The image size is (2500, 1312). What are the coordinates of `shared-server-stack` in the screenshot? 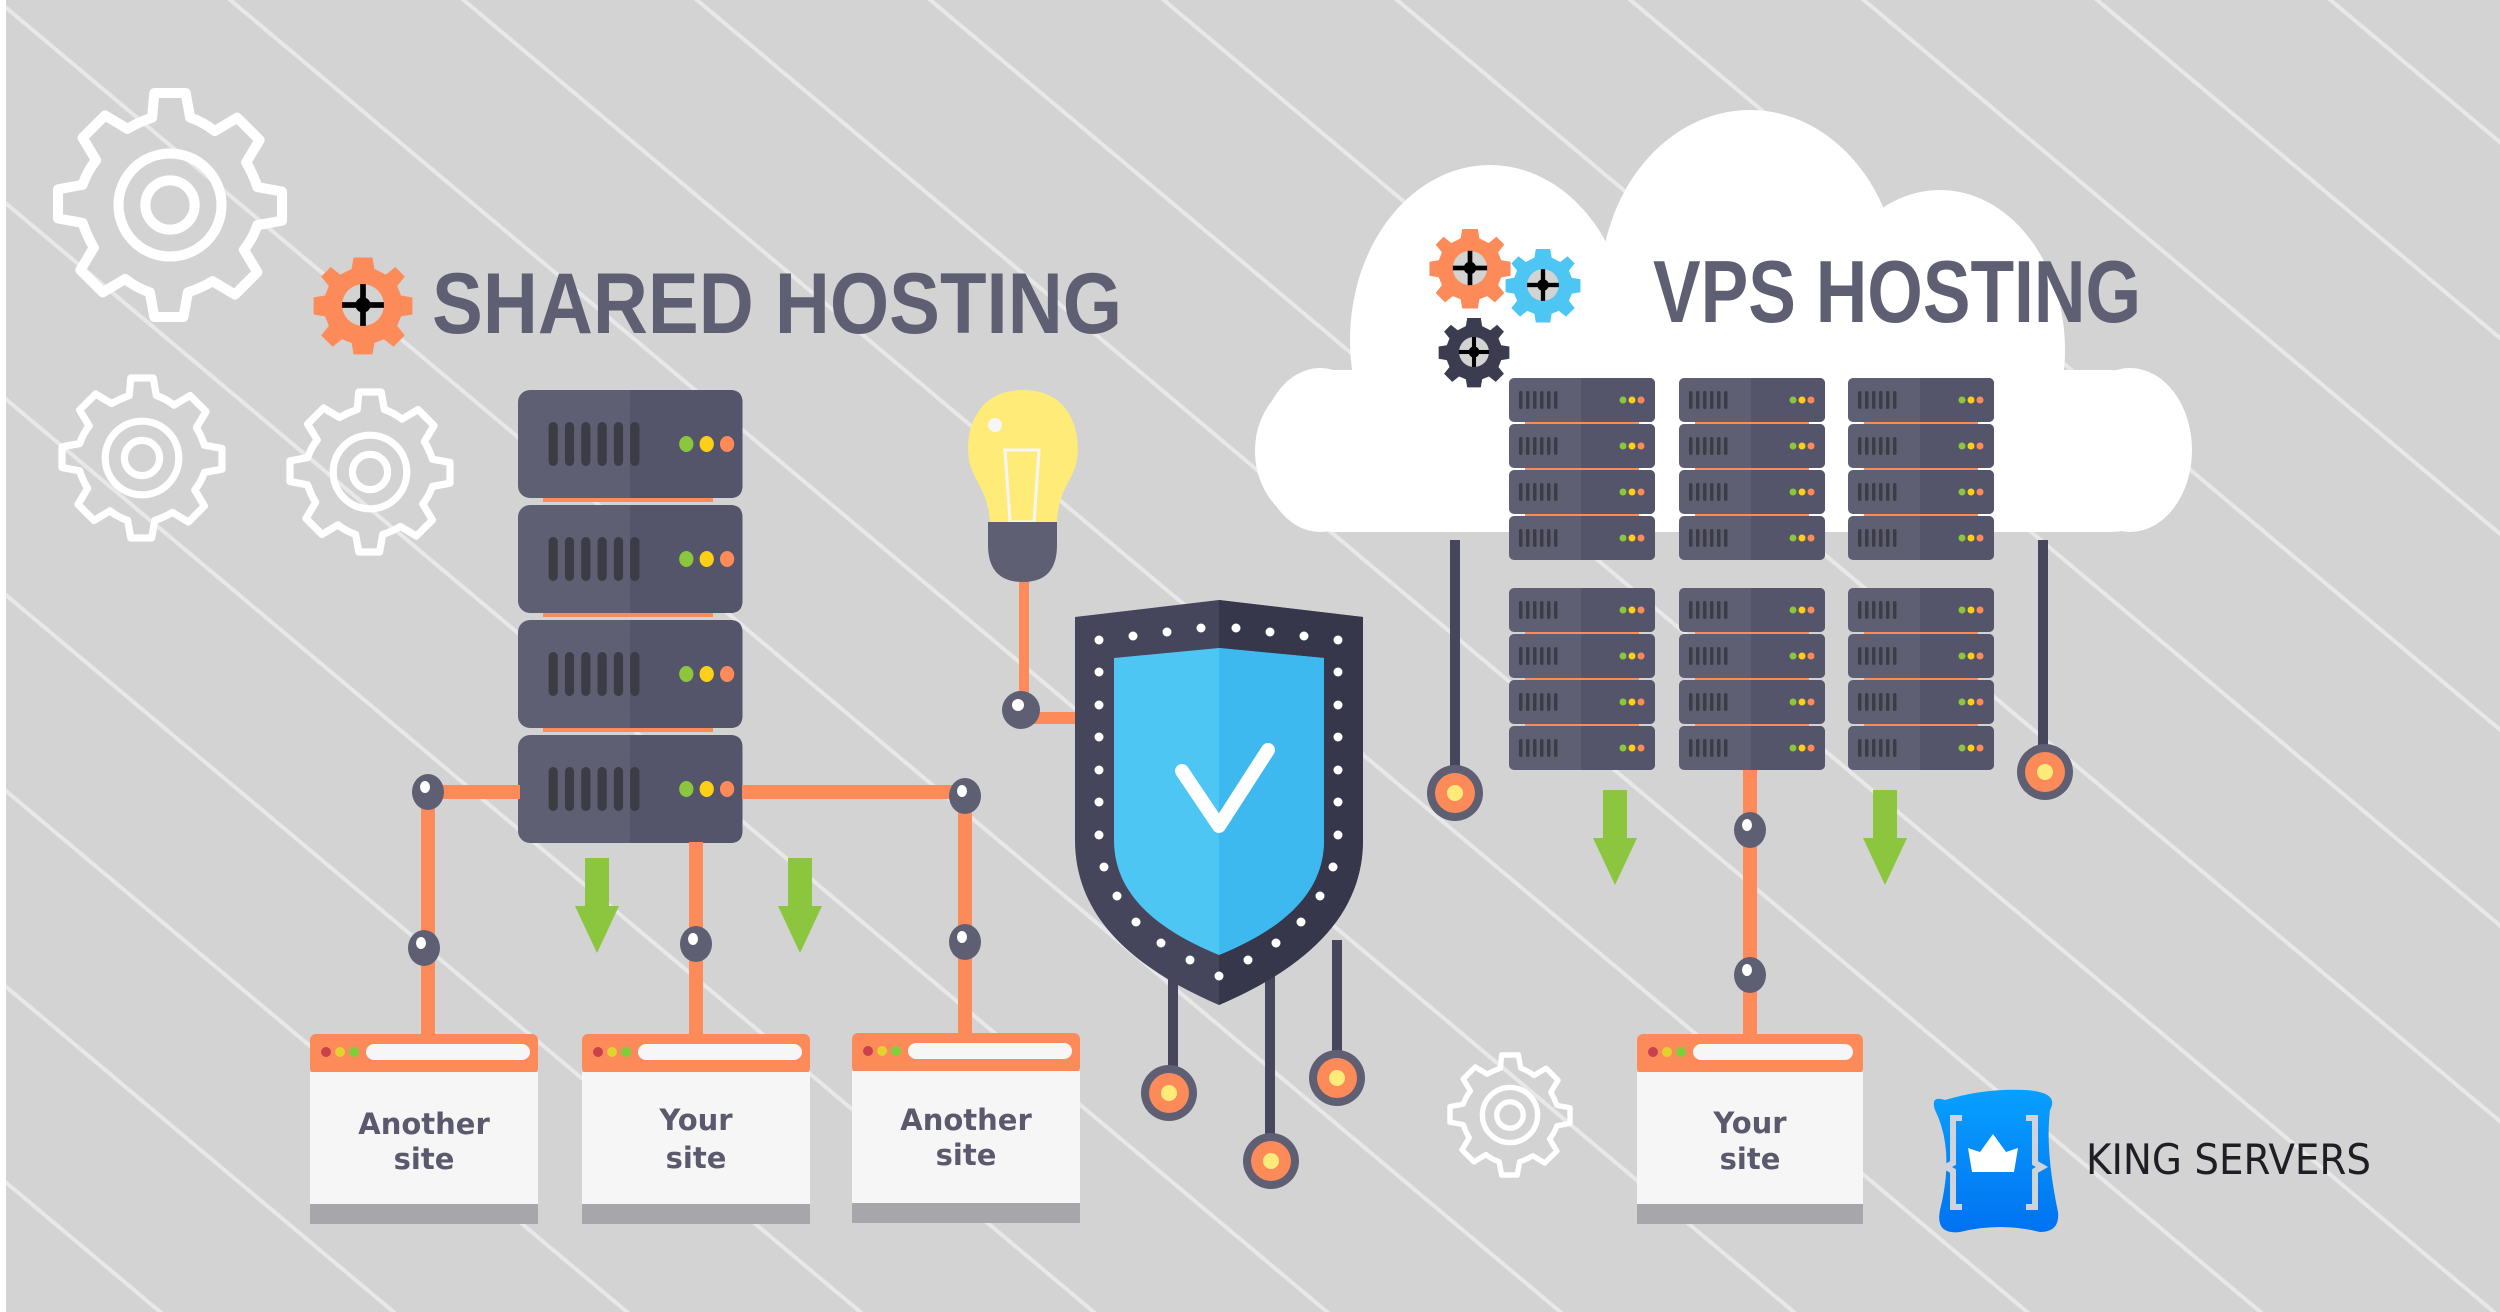 It's located at (630, 616).